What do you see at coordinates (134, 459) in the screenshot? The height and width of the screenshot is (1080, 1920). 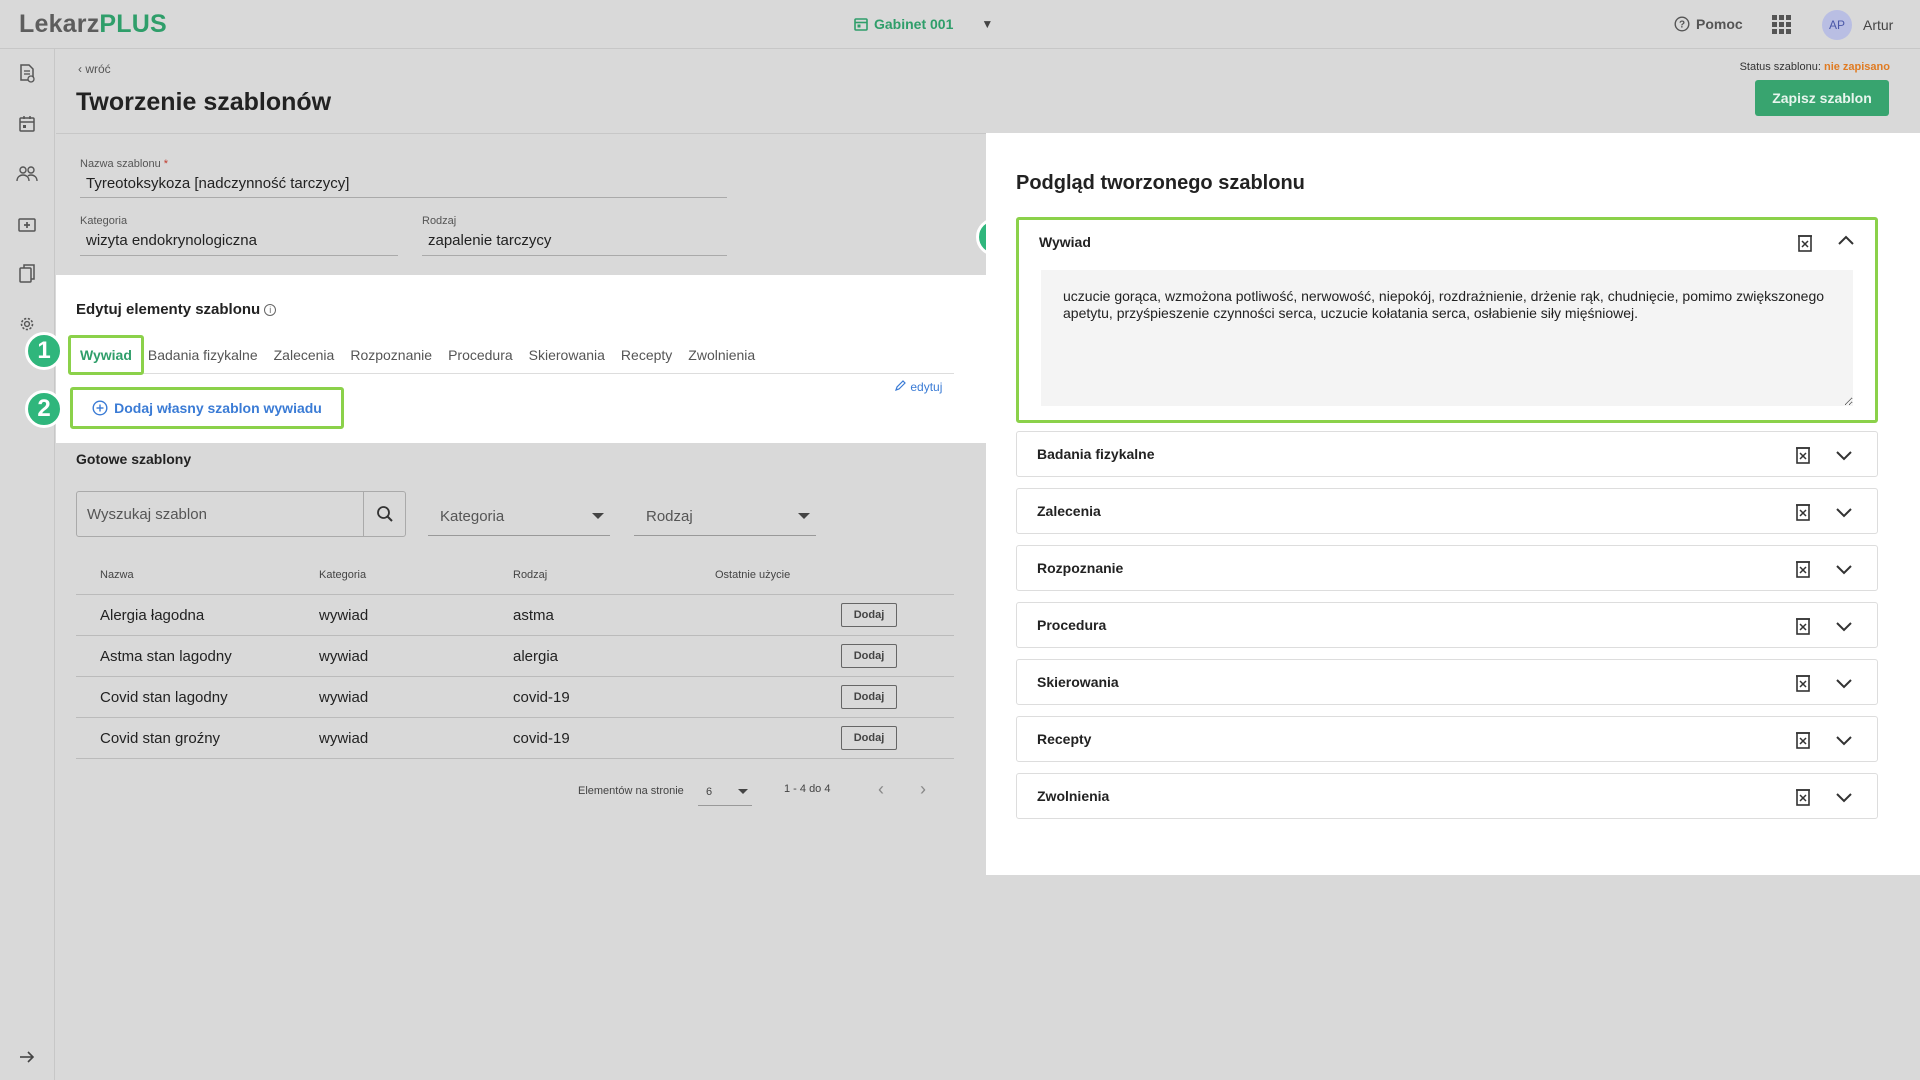 I see `ready-templates-title: Gotowe szablony` at bounding box center [134, 459].